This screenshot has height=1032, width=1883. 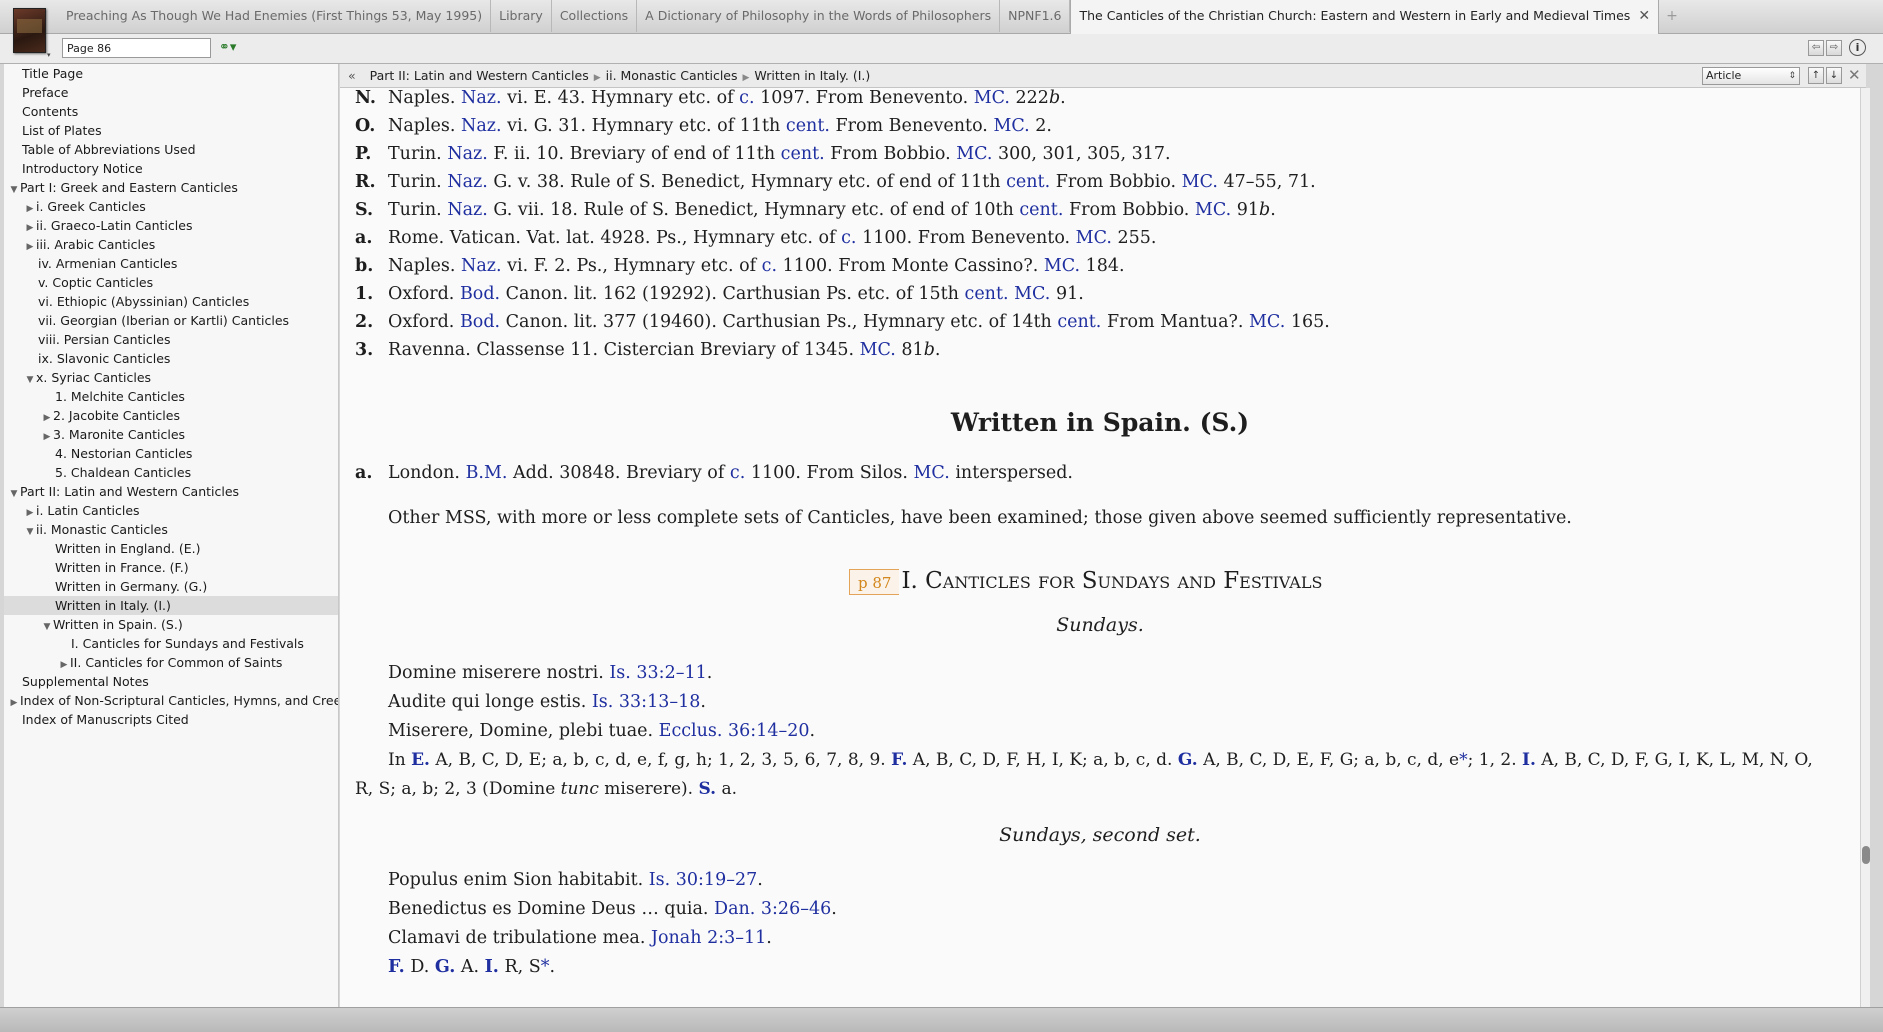 I want to click on toc-item: ▼ x. Syriac Canticles, so click(x=88, y=379).